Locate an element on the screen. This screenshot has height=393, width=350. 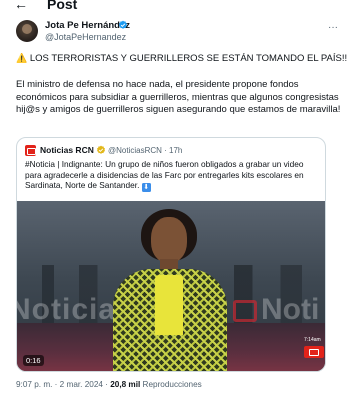
view-count: 20,8 mil is located at coordinates (125, 384).